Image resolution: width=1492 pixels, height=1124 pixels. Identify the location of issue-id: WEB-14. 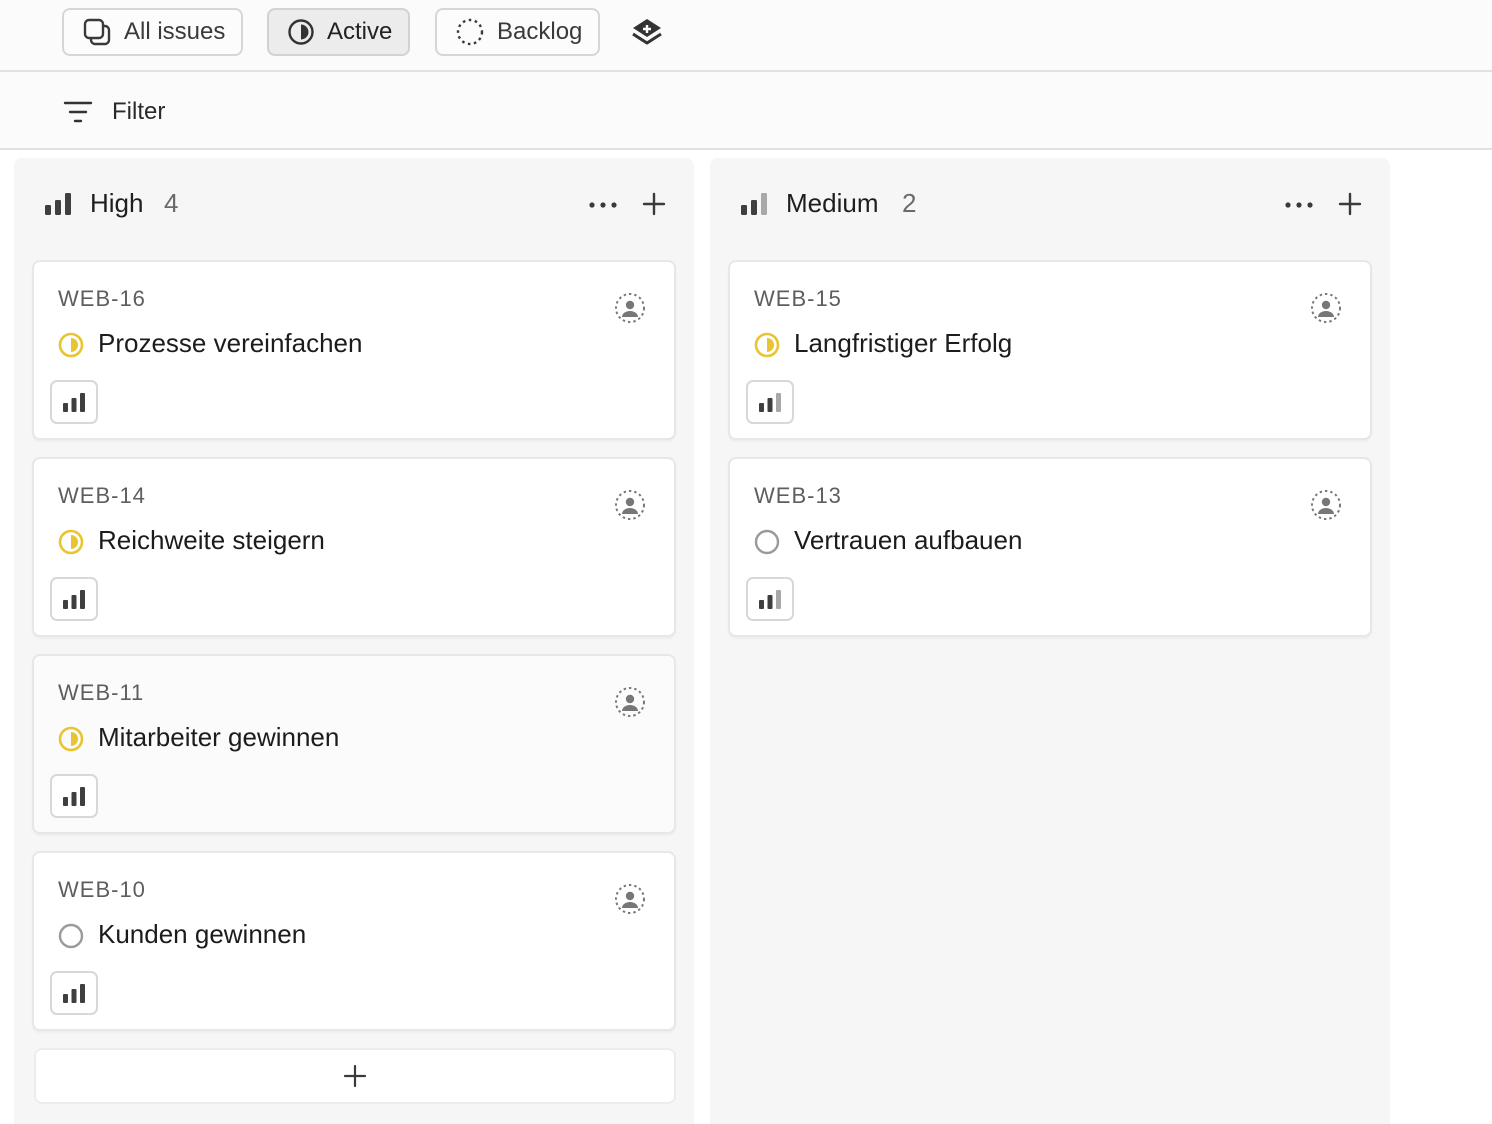
(102, 495).